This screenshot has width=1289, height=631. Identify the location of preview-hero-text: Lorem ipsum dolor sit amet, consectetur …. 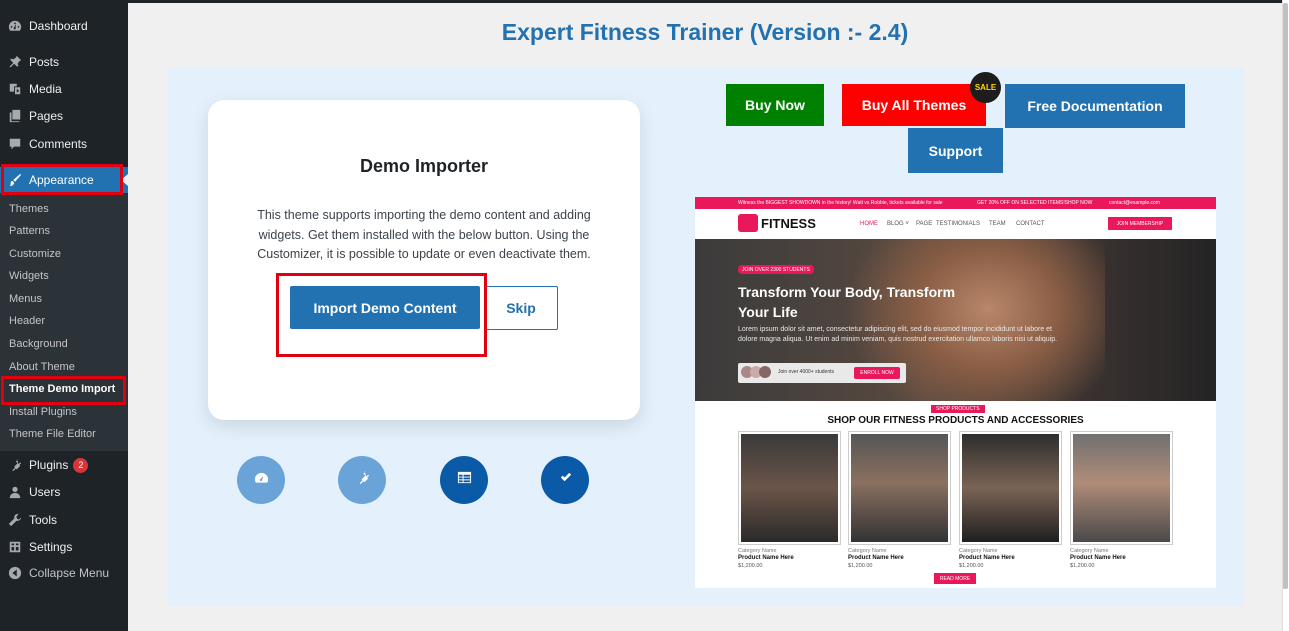
(898, 334).